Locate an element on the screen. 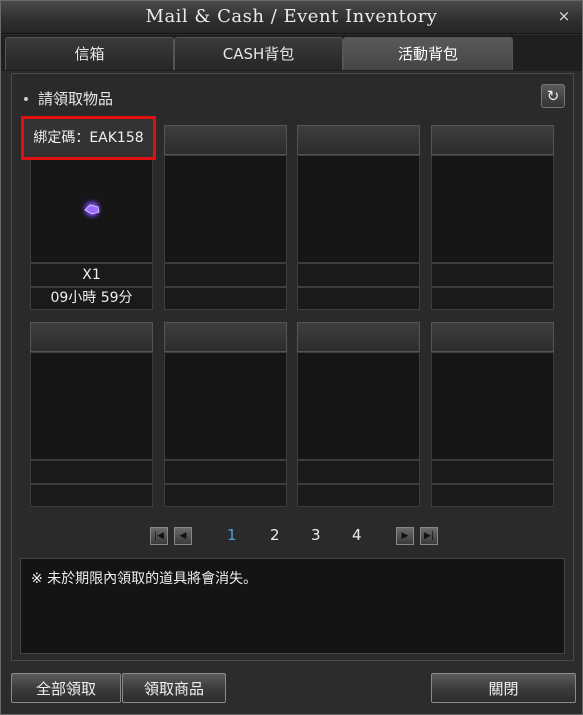 The width and height of the screenshot is (583, 715). tab-bar: 信箱 CASH背包 活動背包 is located at coordinates (291, 53).